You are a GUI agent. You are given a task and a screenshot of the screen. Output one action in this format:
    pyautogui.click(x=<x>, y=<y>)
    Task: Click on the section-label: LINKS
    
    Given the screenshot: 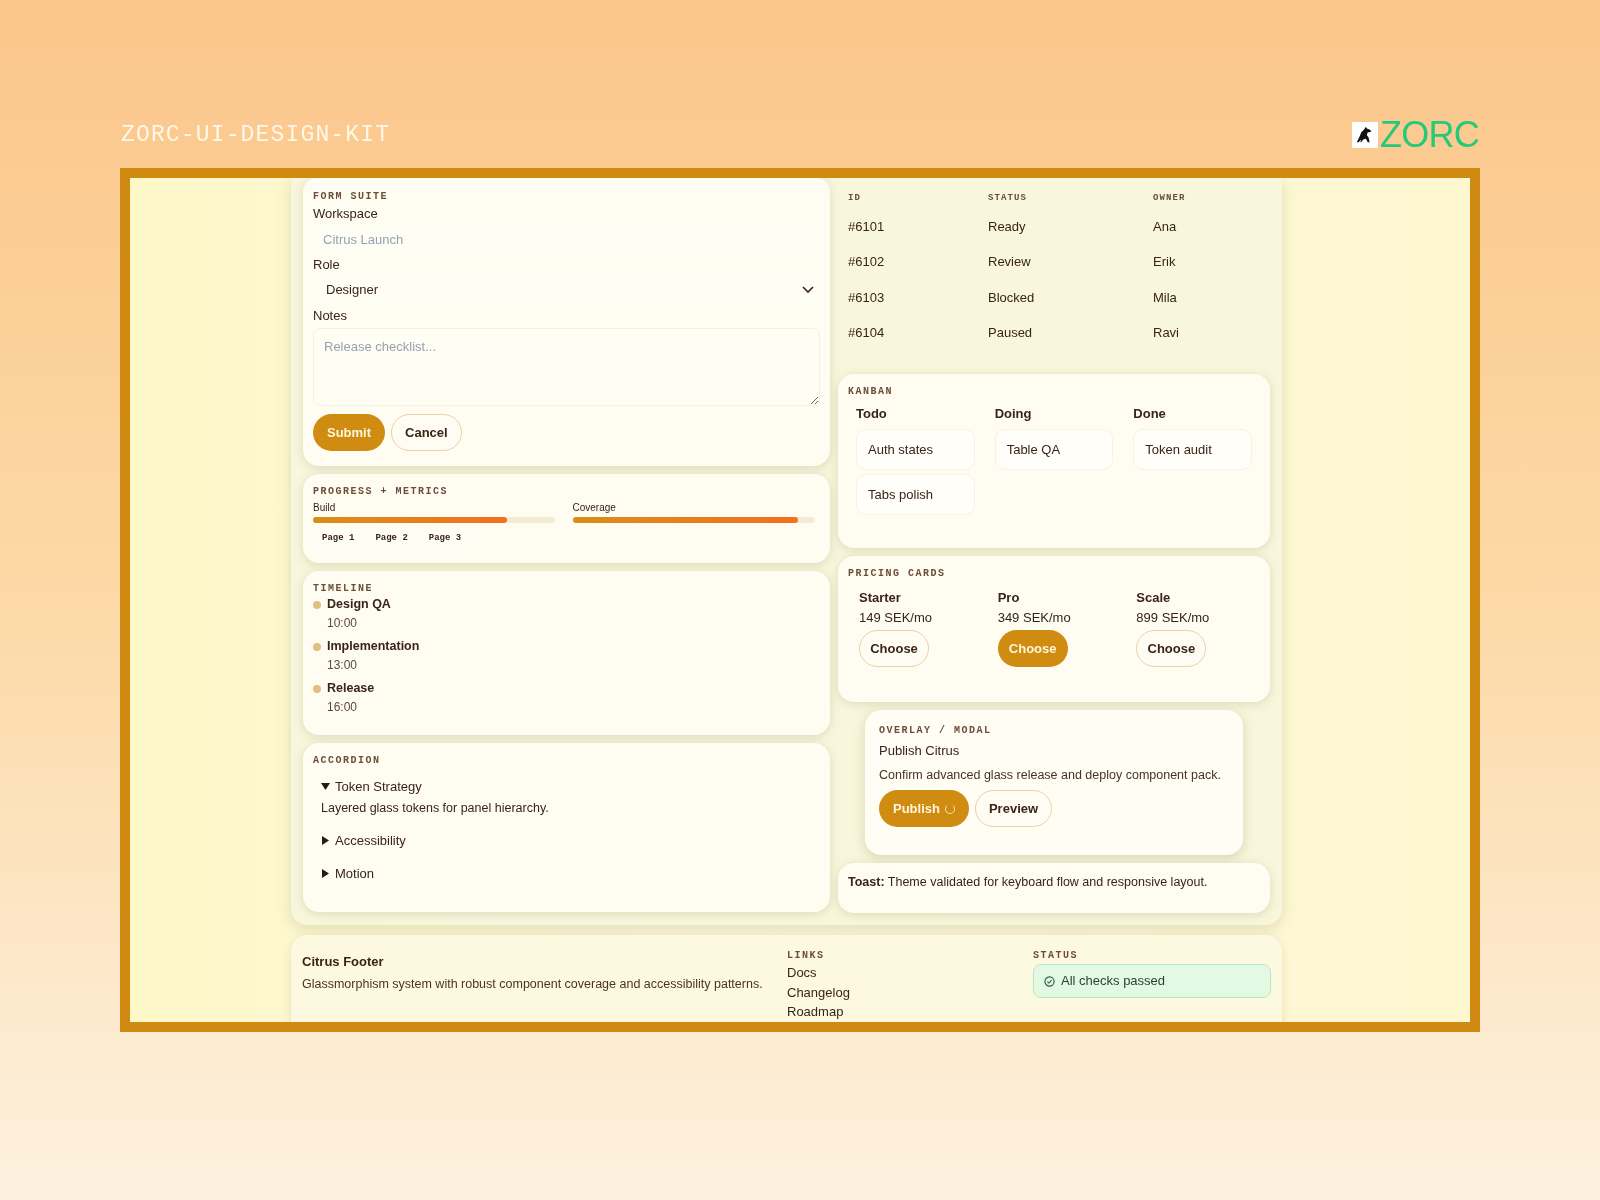 What is the action you would take?
    pyautogui.click(x=806, y=956)
    